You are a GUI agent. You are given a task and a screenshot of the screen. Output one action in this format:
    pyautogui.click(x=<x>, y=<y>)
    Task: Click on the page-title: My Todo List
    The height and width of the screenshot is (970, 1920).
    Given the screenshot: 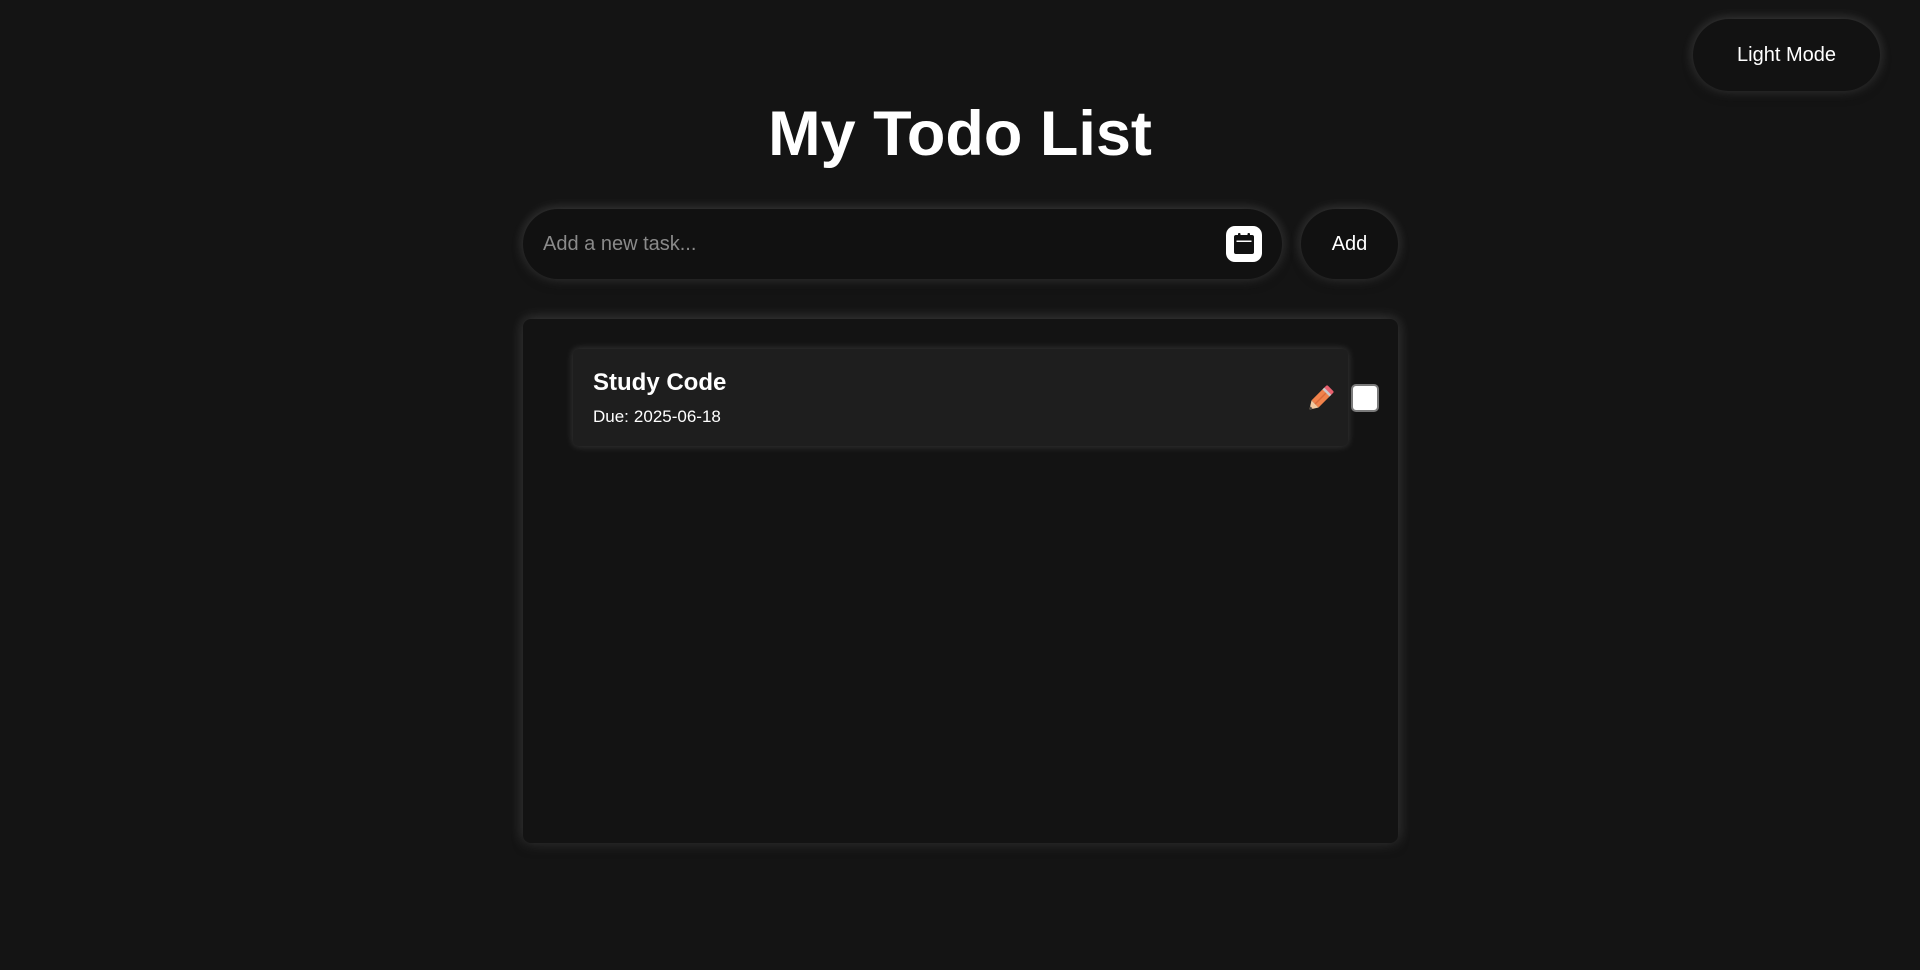 What is the action you would take?
    pyautogui.click(x=960, y=134)
    